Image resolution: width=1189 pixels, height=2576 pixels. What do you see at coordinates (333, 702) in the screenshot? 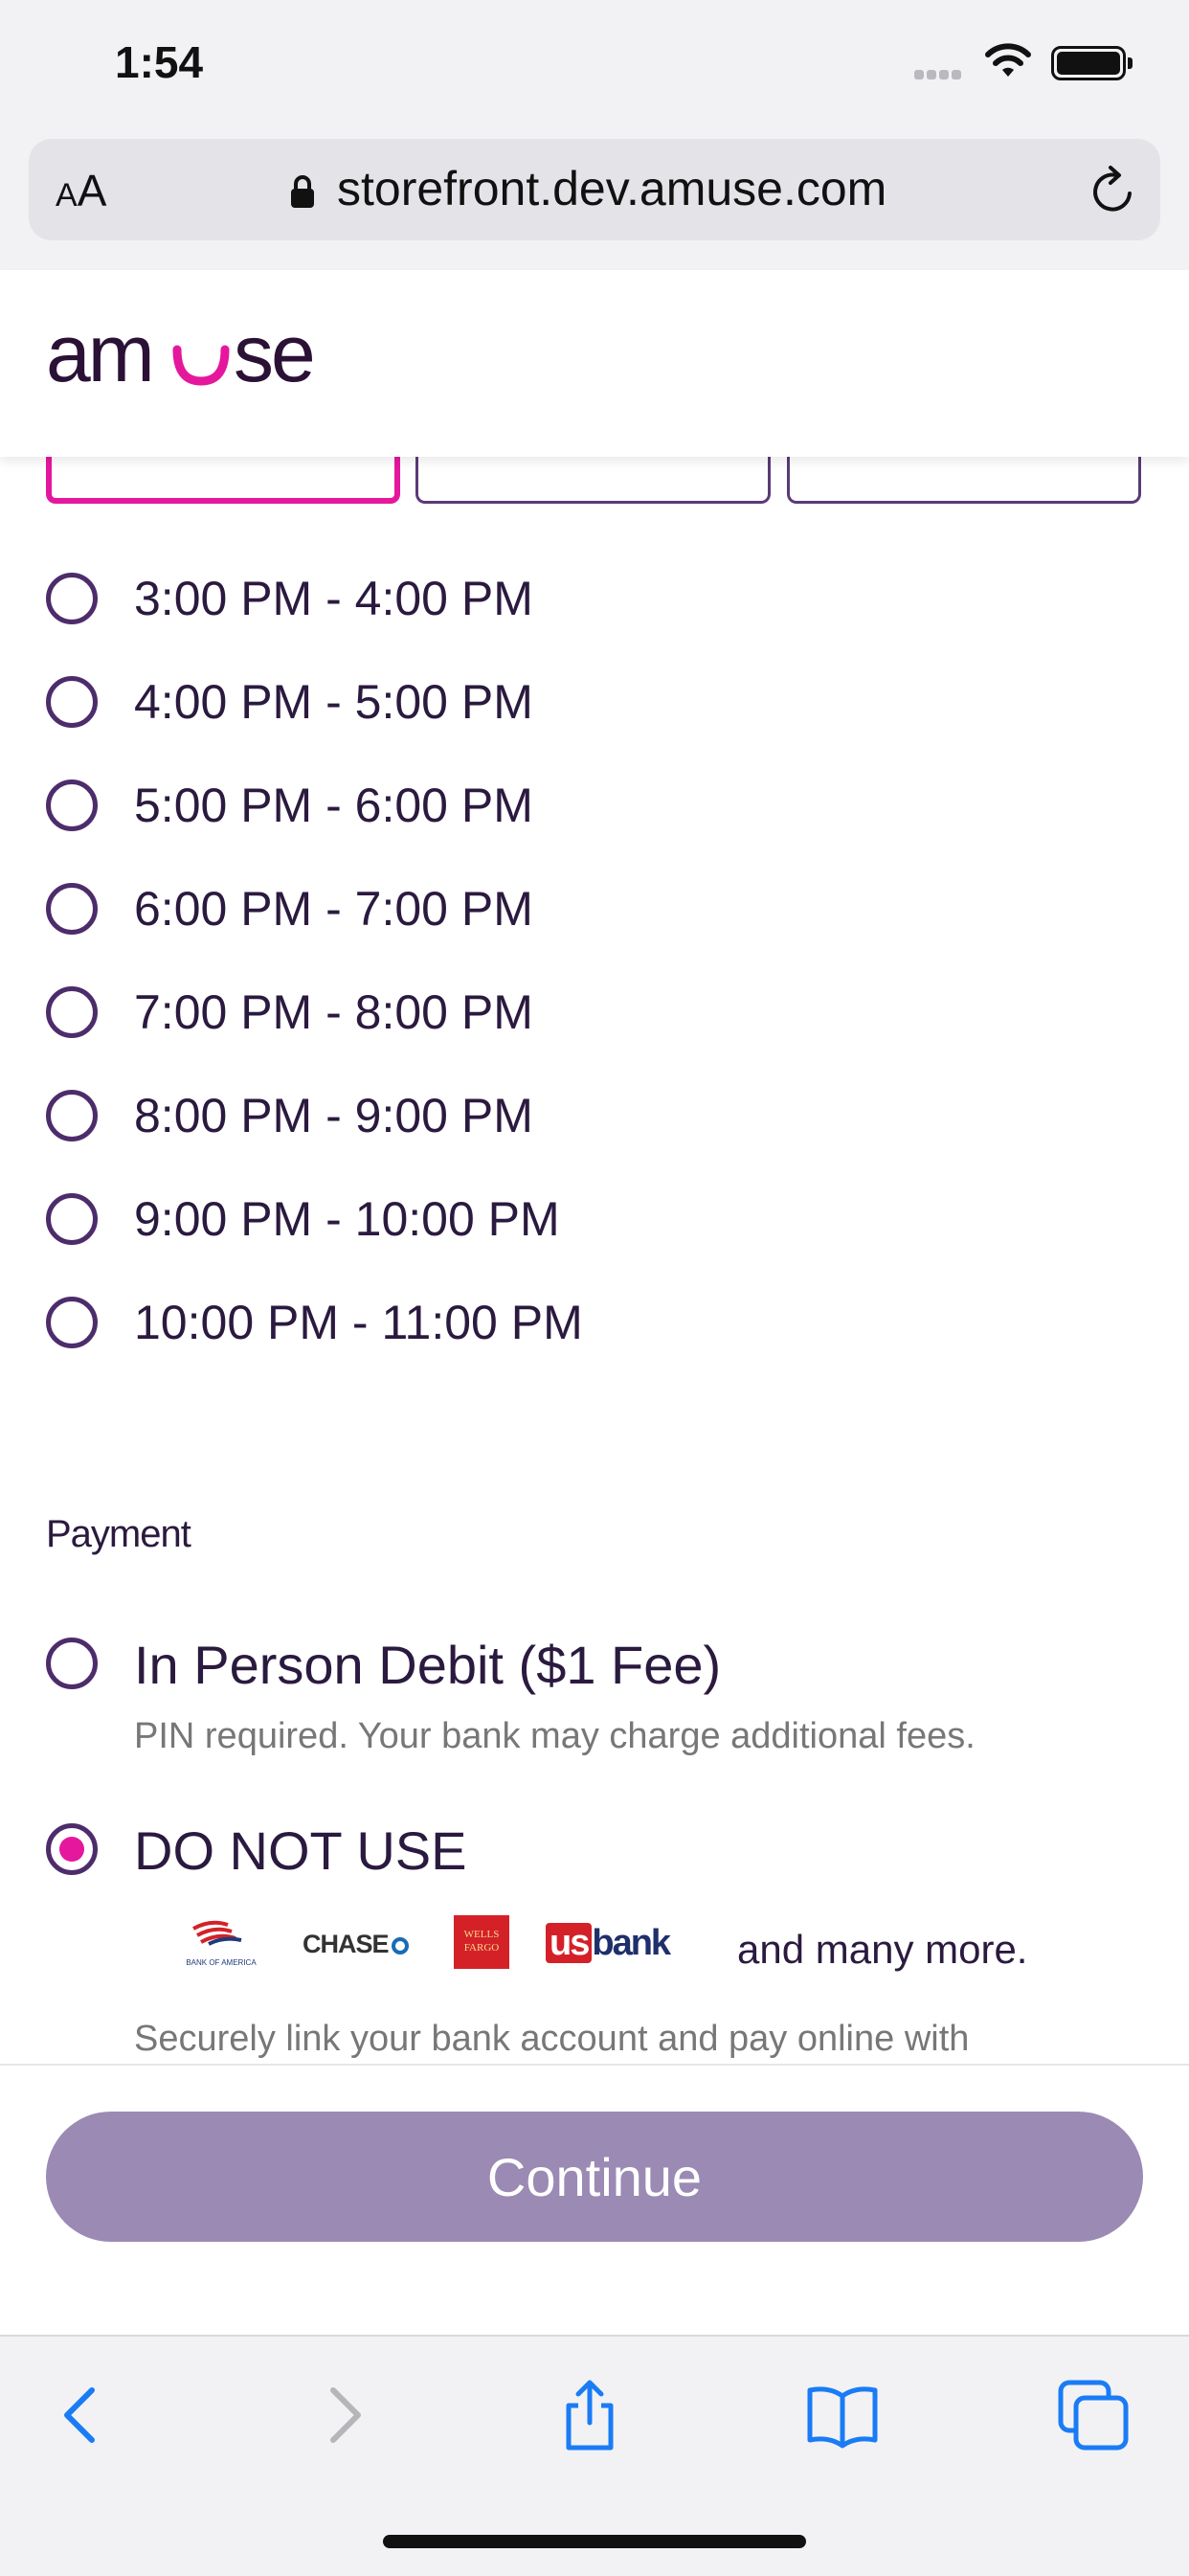
I see `time-slot-label: 4:00 PM - 5:00 PM` at bounding box center [333, 702].